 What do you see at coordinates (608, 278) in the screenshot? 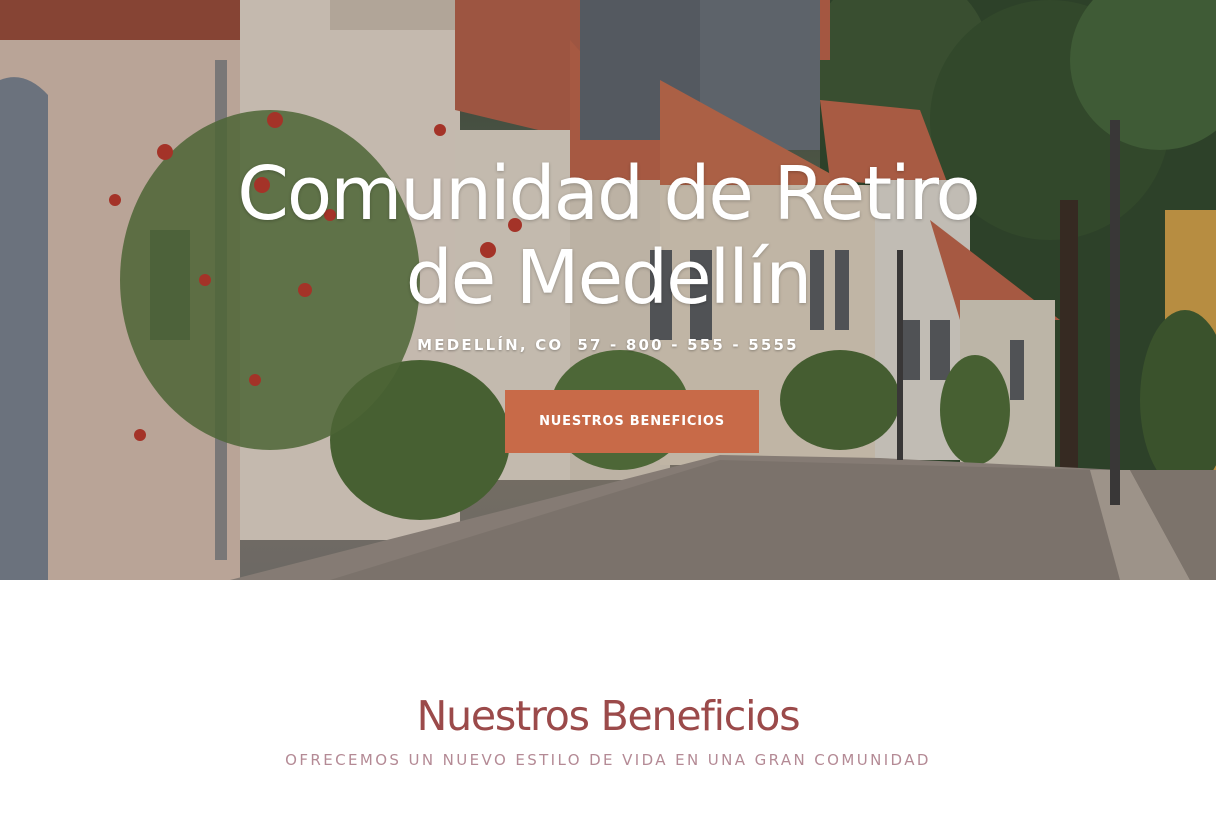
I see `hero-title-line2: de Medellín` at bounding box center [608, 278].